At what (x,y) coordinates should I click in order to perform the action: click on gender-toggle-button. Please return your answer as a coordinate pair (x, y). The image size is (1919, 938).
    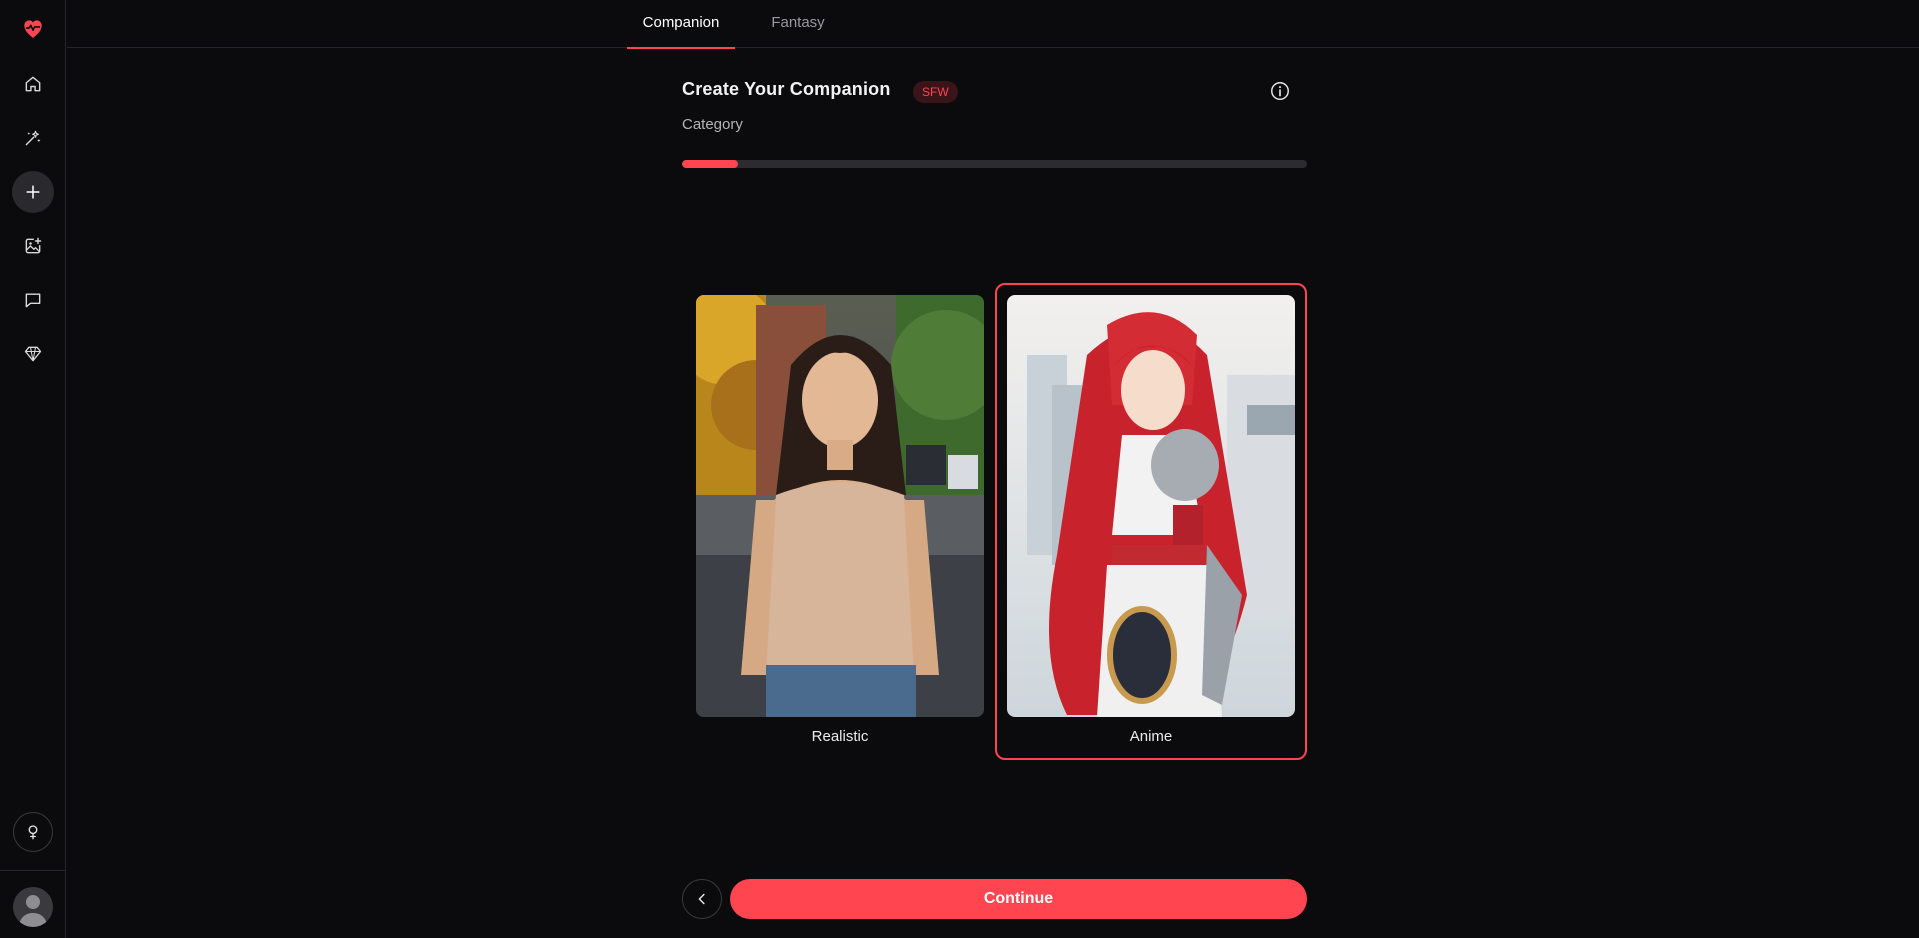
    Looking at the image, I should click on (33, 832).